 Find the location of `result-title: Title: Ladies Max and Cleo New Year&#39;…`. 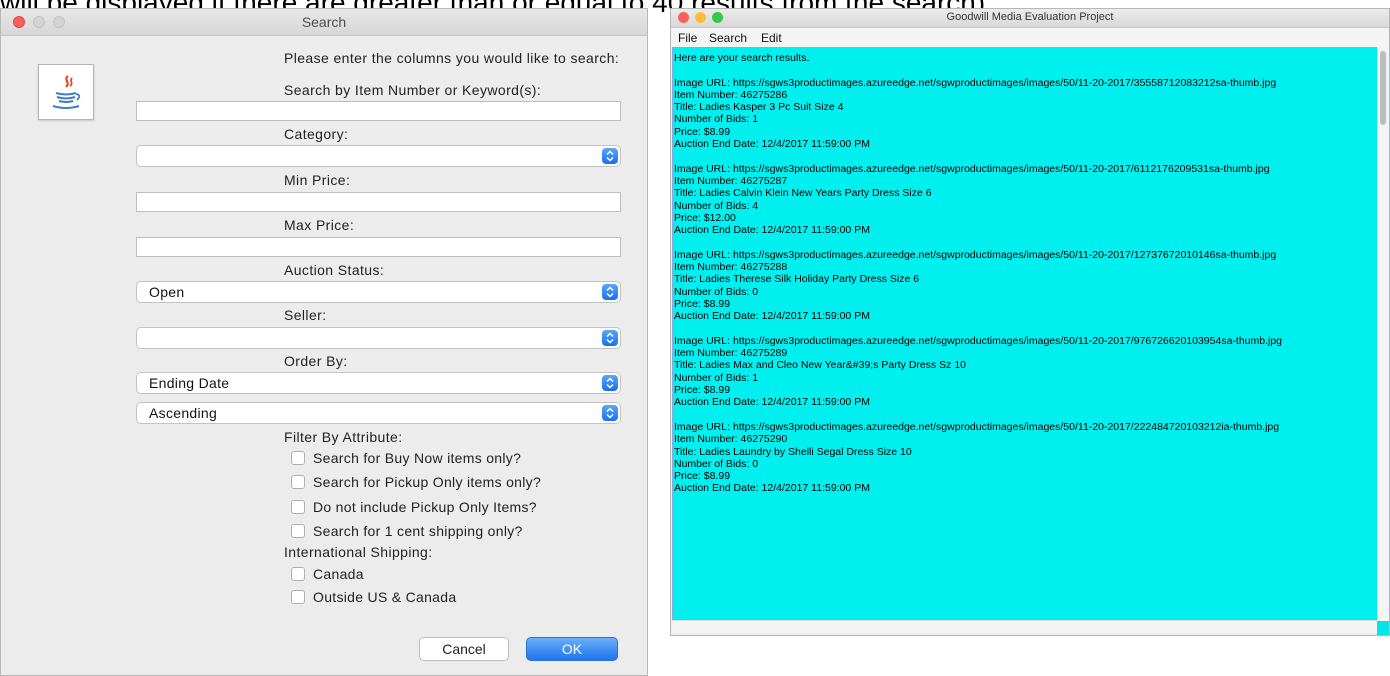

result-title: Title: Ladies Max and Cleo New Year&#39;… is located at coordinates (820, 365).